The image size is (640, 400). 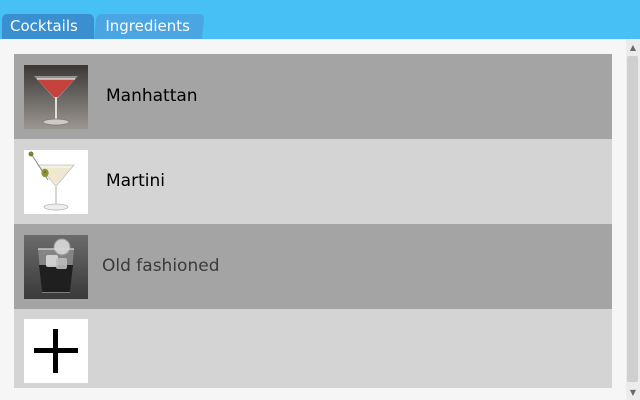 I want to click on cocktail-name: Manhattan, so click(x=152, y=96).